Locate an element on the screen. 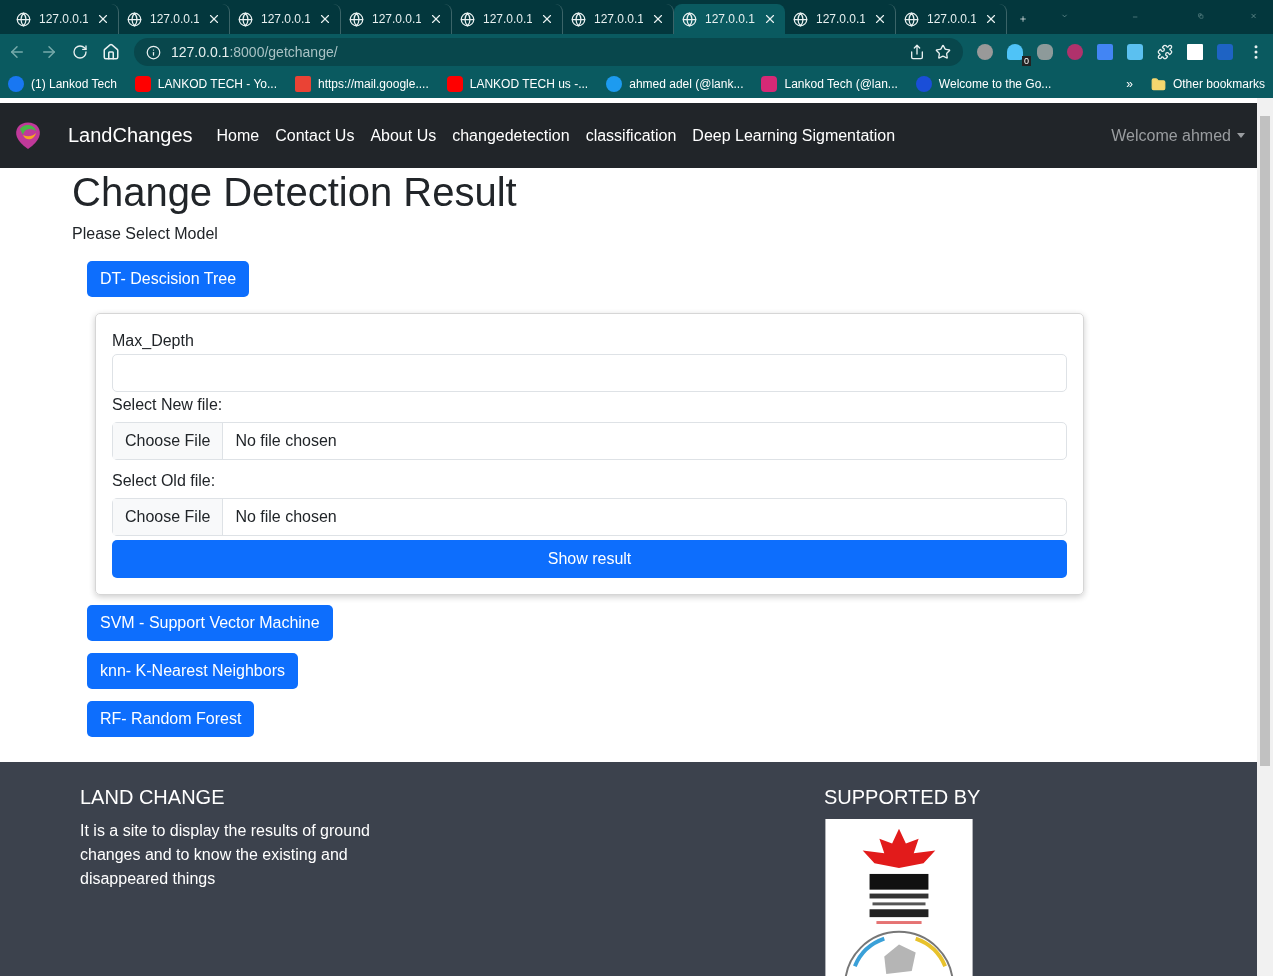 This screenshot has height=976, width=1273. footer-title: LAND CHANGE is located at coordinates (153, 797).